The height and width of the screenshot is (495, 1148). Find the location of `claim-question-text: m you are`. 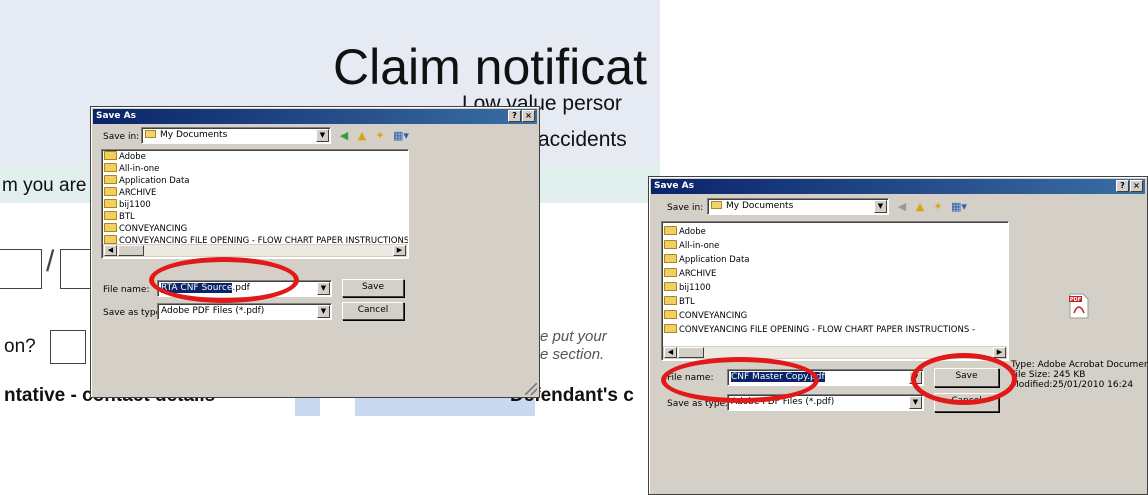

claim-question-text: m you are is located at coordinates (44, 185).